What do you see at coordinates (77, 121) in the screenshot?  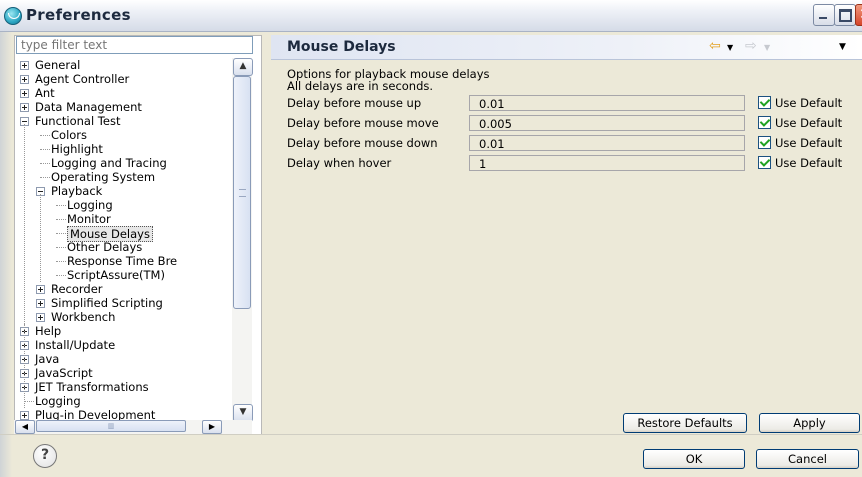 I see `tree-item: Functional Test` at bounding box center [77, 121].